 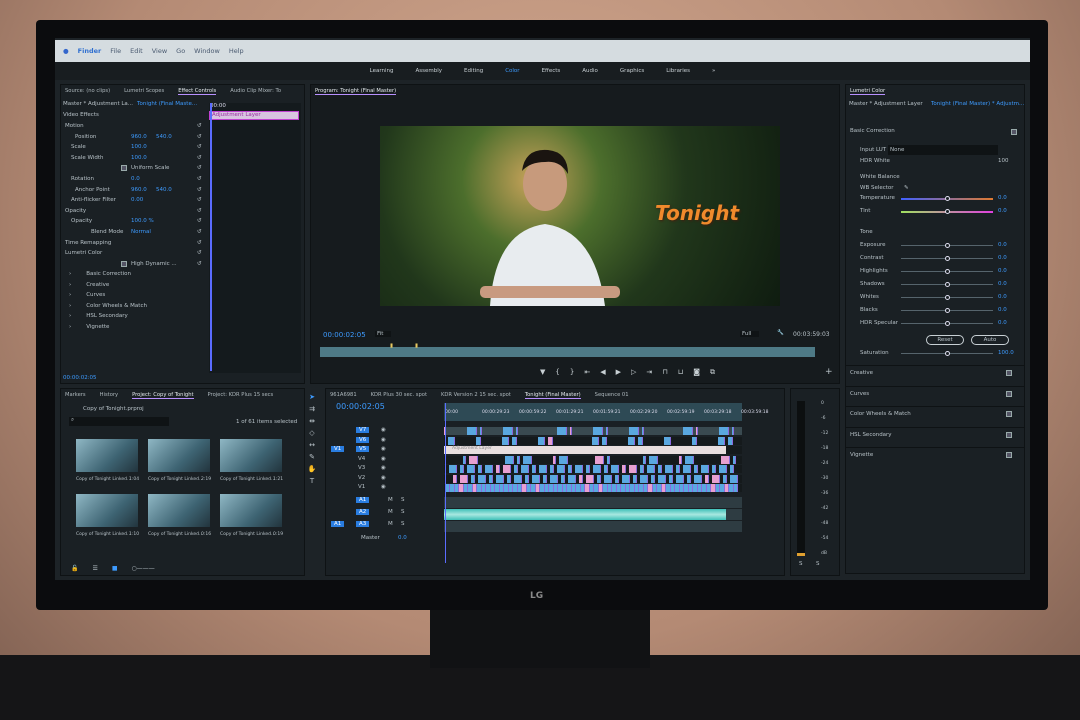 I want to click on checkbox, so click(x=124, y=263).